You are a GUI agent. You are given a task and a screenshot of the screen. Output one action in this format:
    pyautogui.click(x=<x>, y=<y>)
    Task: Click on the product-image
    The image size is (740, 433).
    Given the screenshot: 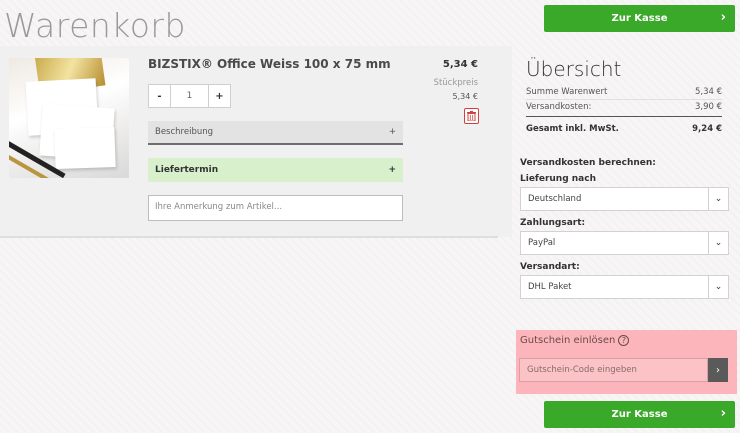 What is the action you would take?
    pyautogui.click(x=69, y=118)
    